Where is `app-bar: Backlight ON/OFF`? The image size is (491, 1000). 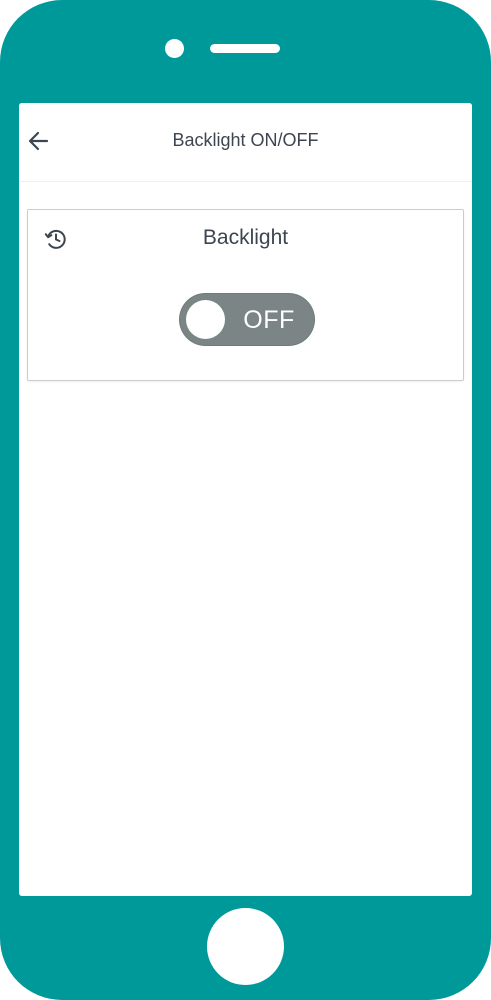 app-bar: Backlight ON/OFF is located at coordinates (245, 142).